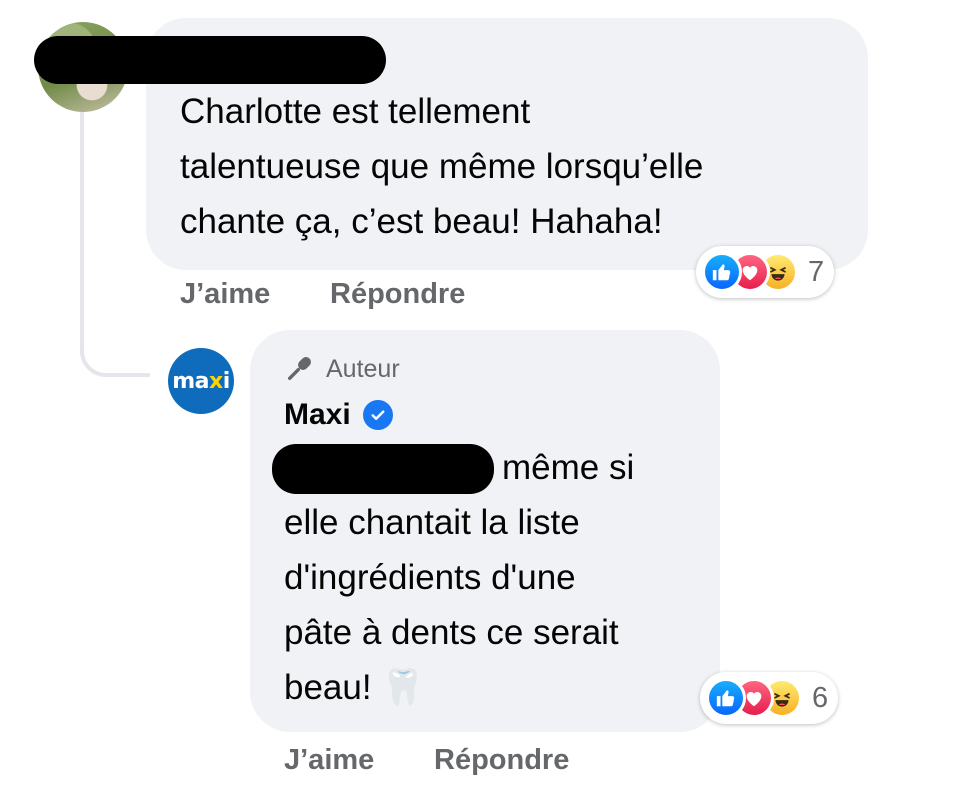 This screenshot has width=980, height=788. I want to click on redacted-mention, so click(383, 469).